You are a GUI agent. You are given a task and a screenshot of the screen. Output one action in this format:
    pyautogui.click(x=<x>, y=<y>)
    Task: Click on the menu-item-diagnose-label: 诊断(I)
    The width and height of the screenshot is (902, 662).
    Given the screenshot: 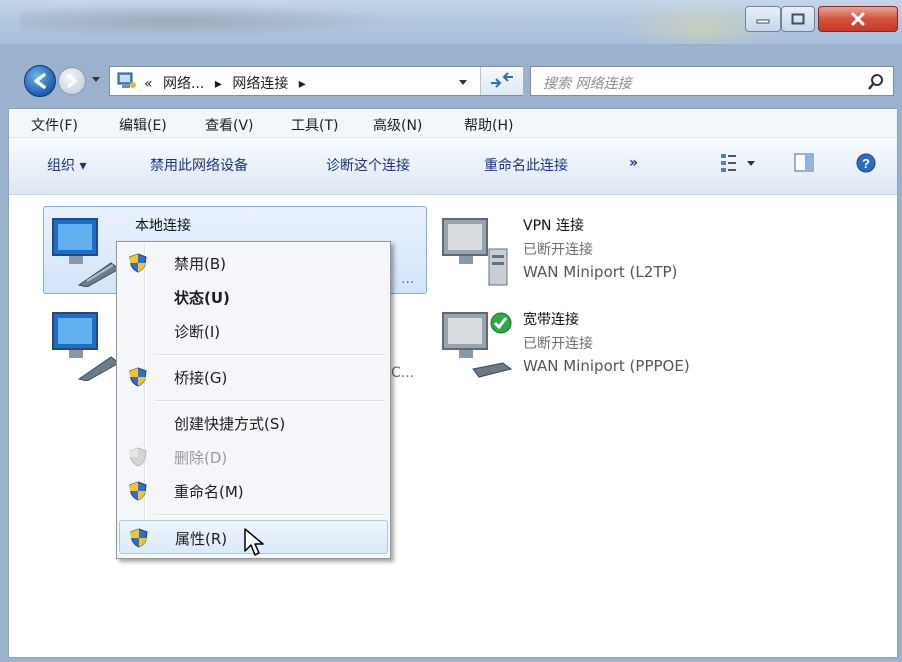 What is the action you would take?
    pyautogui.click(x=197, y=332)
    